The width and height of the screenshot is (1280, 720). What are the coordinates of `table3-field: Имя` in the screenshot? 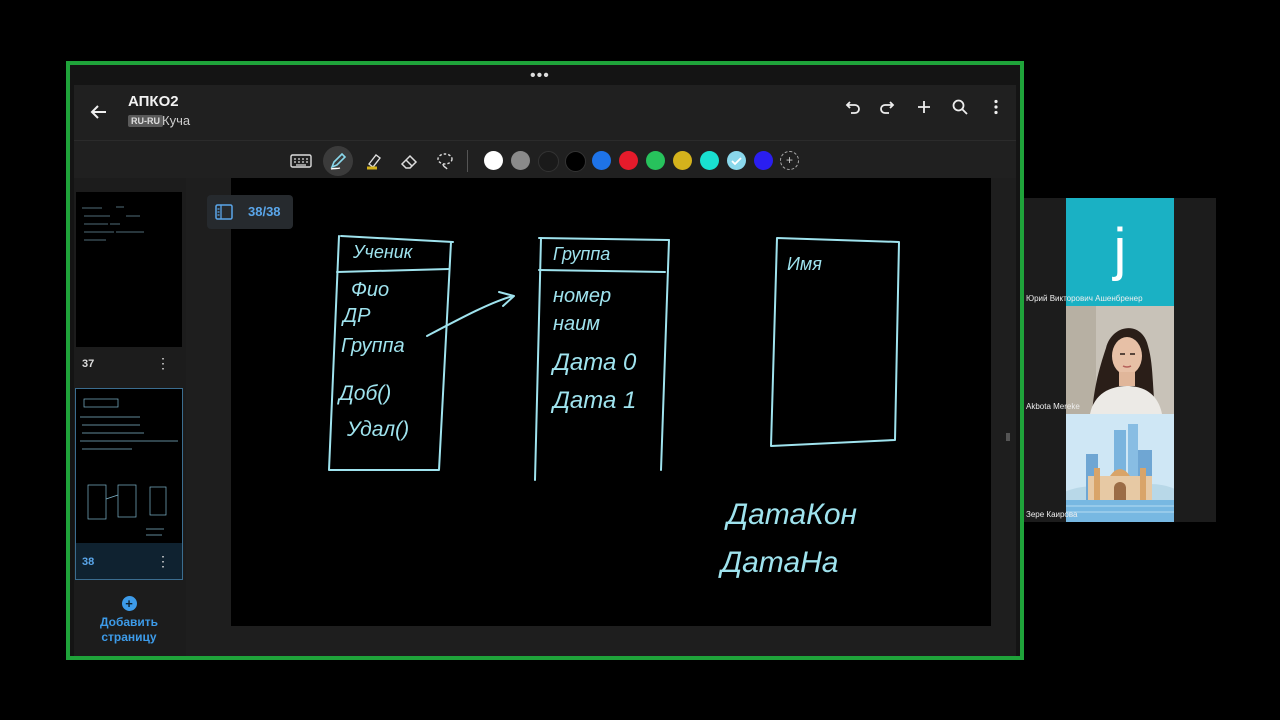 It's located at (804, 264).